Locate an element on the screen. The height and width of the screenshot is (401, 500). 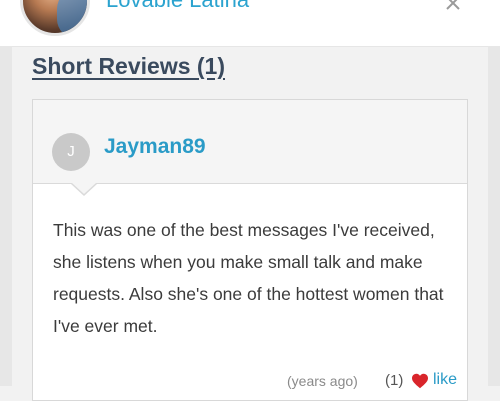
left-rail is located at coordinates (6, 216).